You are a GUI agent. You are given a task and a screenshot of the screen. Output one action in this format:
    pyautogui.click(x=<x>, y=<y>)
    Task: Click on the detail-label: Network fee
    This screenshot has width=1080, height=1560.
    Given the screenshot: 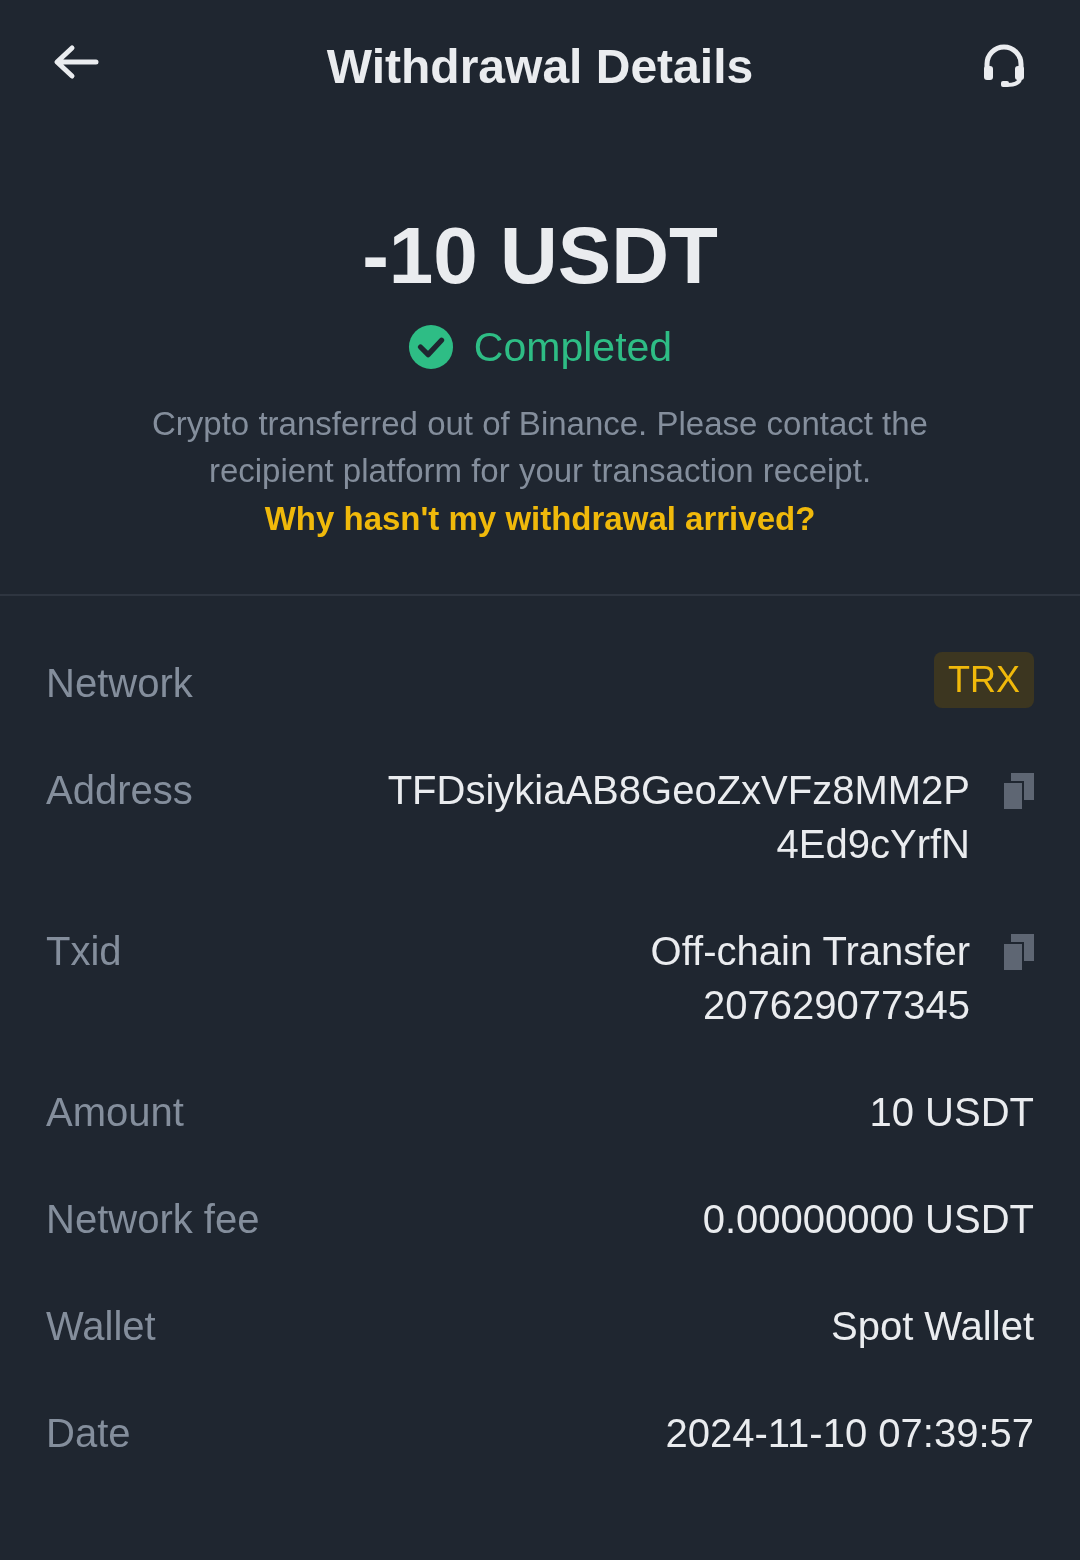 What is the action you would take?
    pyautogui.click(x=153, y=1219)
    